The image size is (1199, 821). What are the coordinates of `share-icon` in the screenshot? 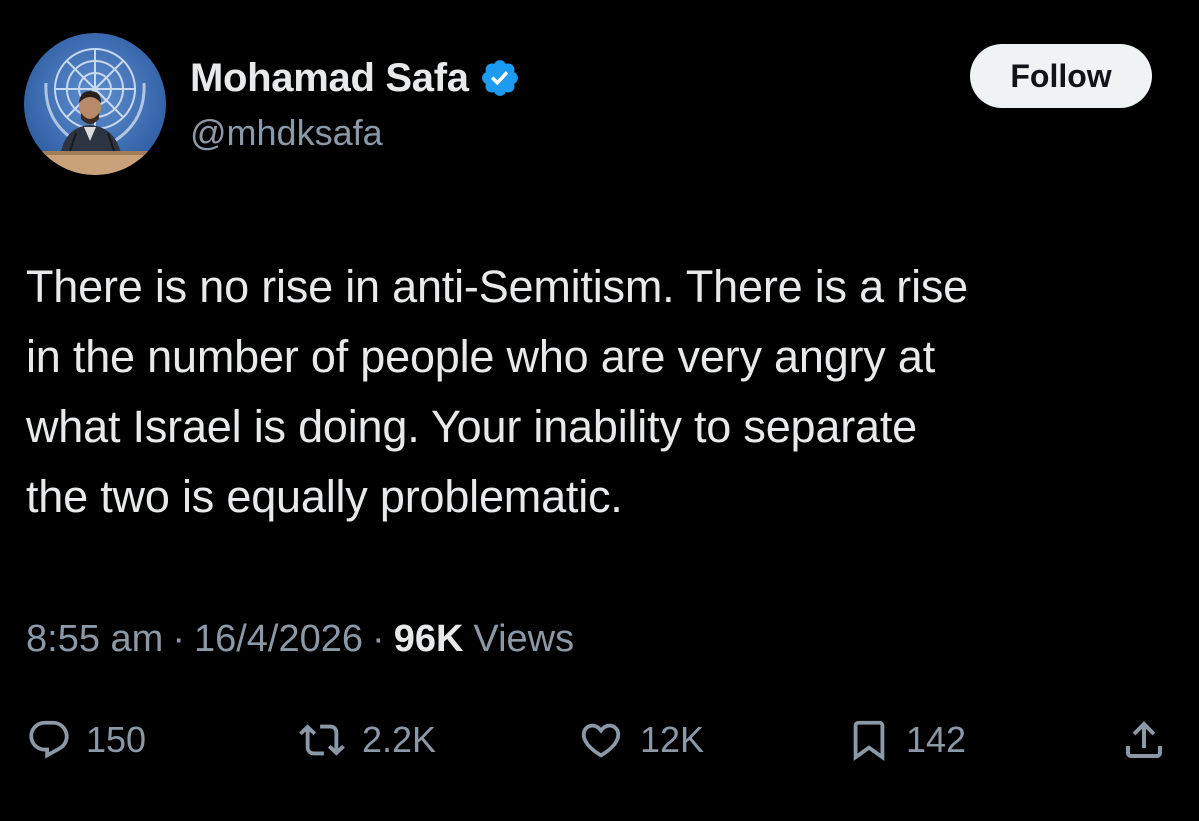 It's located at (1144, 739).